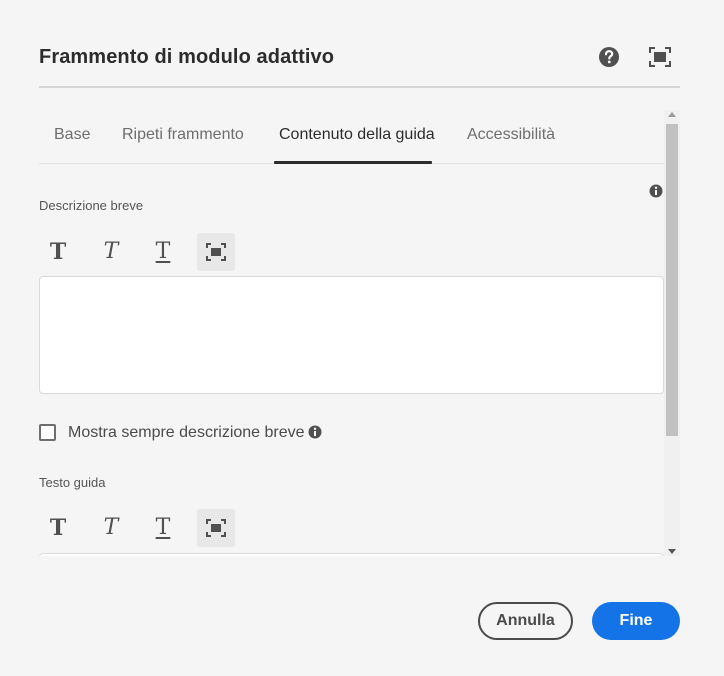 Image resolution: width=724 pixels, height=676 pixels. What do you see at coordinates (72, 482) in the screenshot?
I see `help-text-label: Testo guida` at bounding box center [72, 482].